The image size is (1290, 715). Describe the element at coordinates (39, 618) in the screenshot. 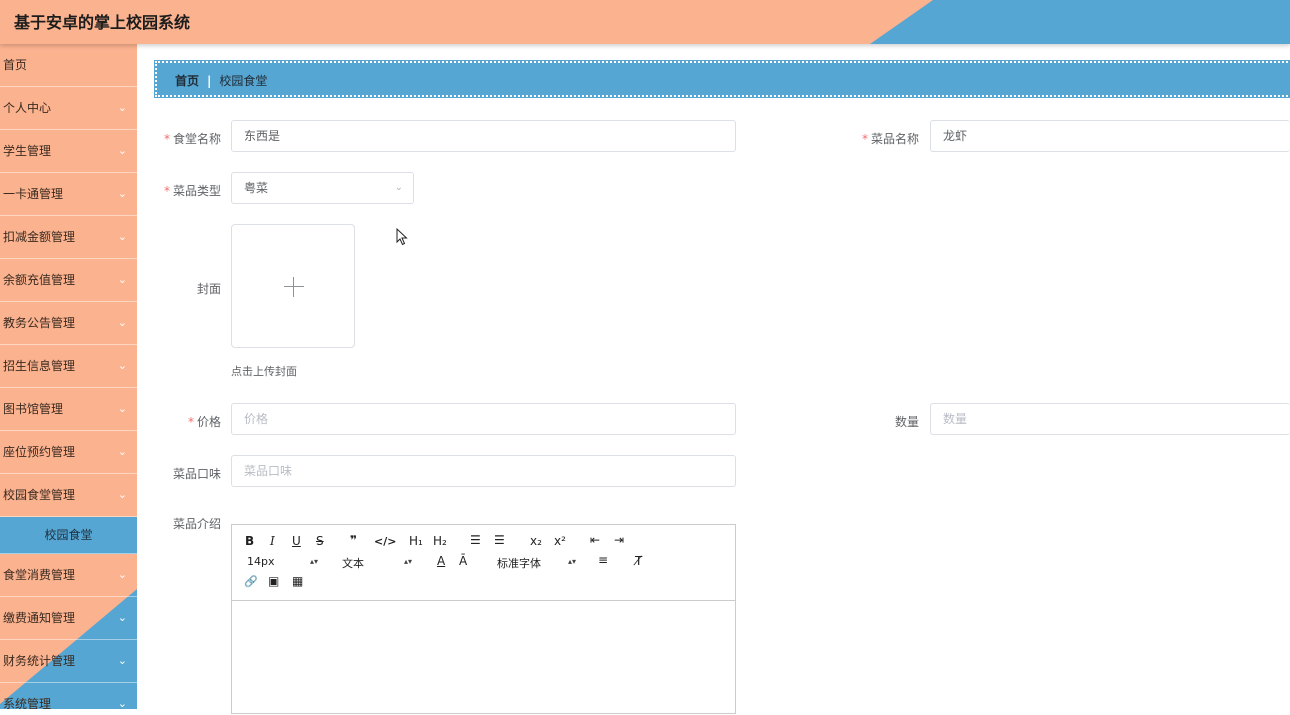

I see `sidebar-item-label: 缴费通知管理` at that location.